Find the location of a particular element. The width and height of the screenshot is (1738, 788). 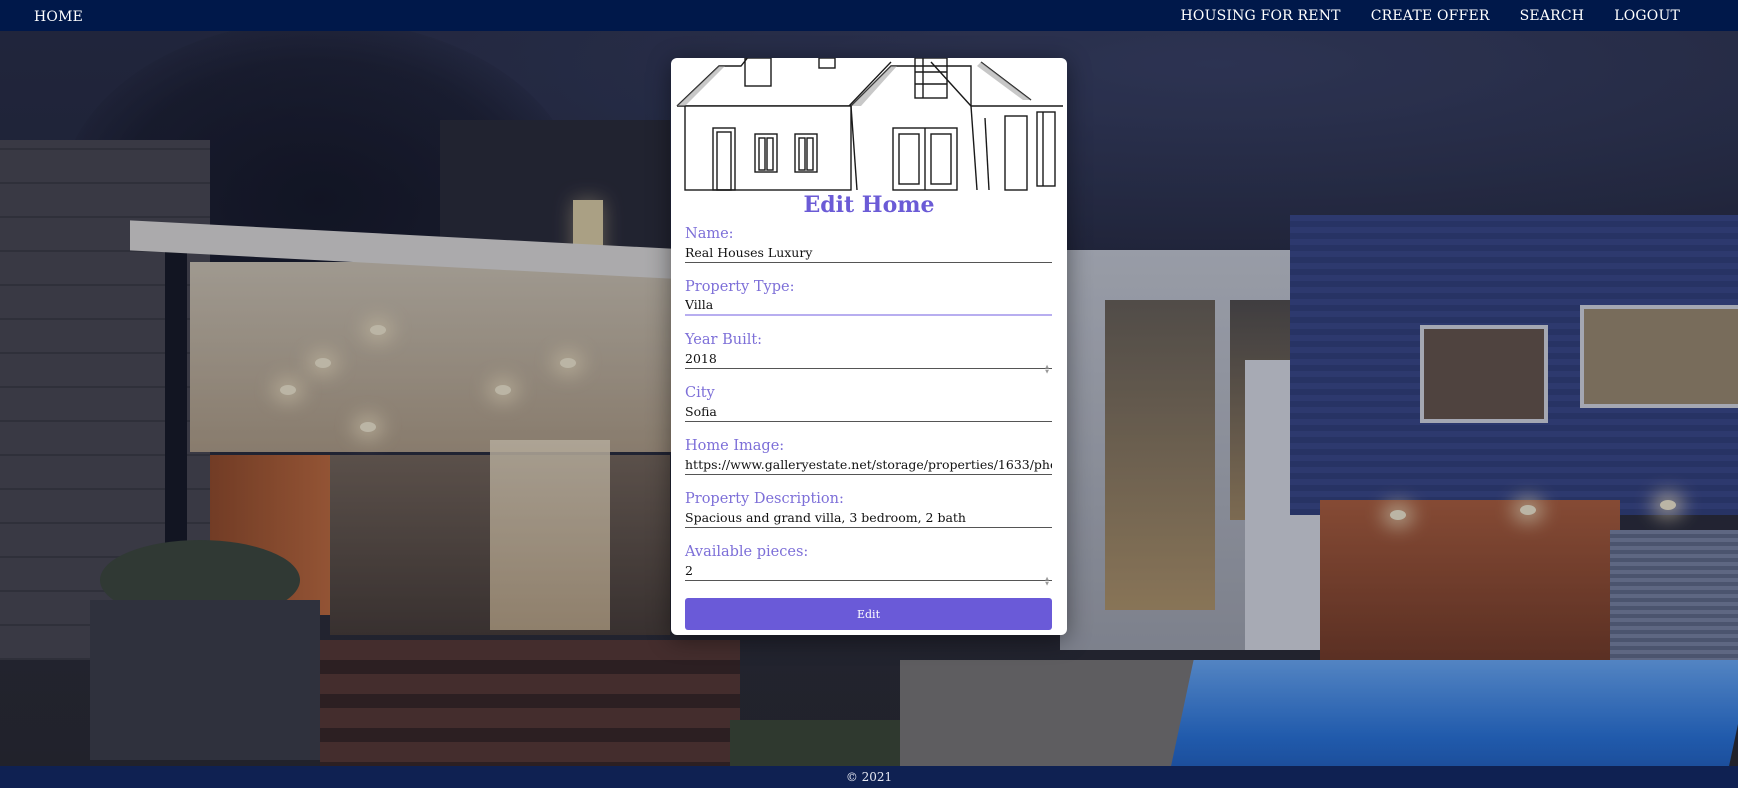

name-input is located at coordinates (868, 253).